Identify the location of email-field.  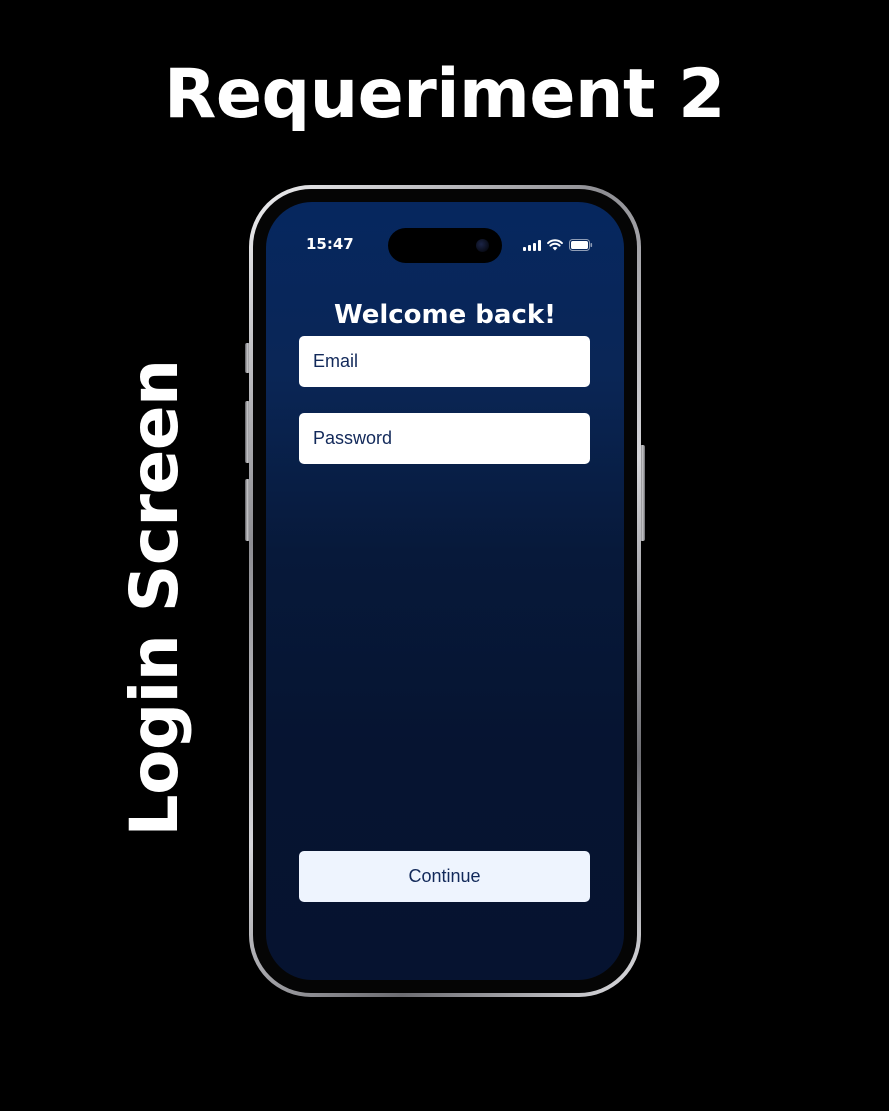
(444, 361).